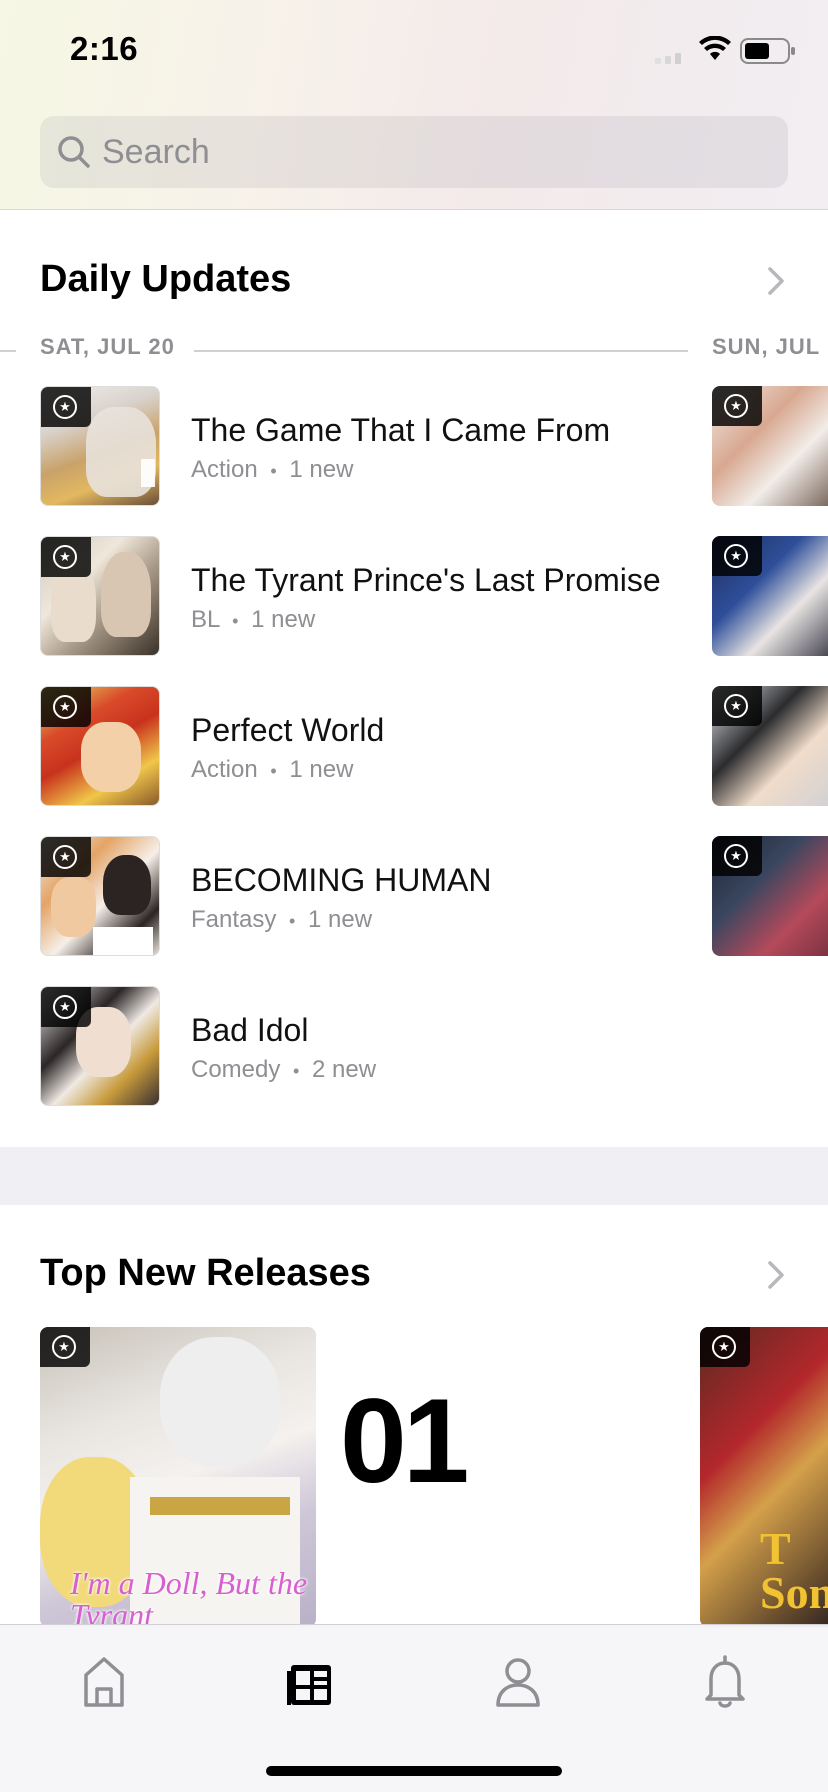 Image resolution: width=828 pixels, height=1792 pixels. What do you see at coordinates (518, 1681) in the screenshot?
I see `profile-icon` at bounding box center [518, 1681].